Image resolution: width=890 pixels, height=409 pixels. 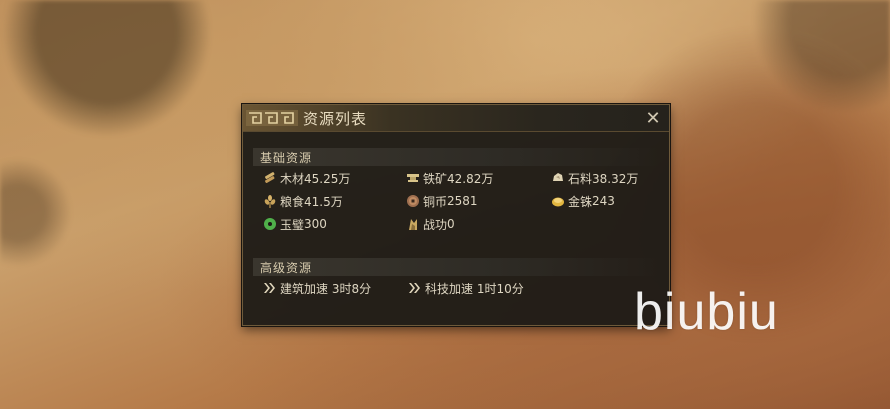 What do you see at coordinates (304, 288) in the screenshot?
I see `resource-name: 建筑加速` at bounding box center [304, 288].